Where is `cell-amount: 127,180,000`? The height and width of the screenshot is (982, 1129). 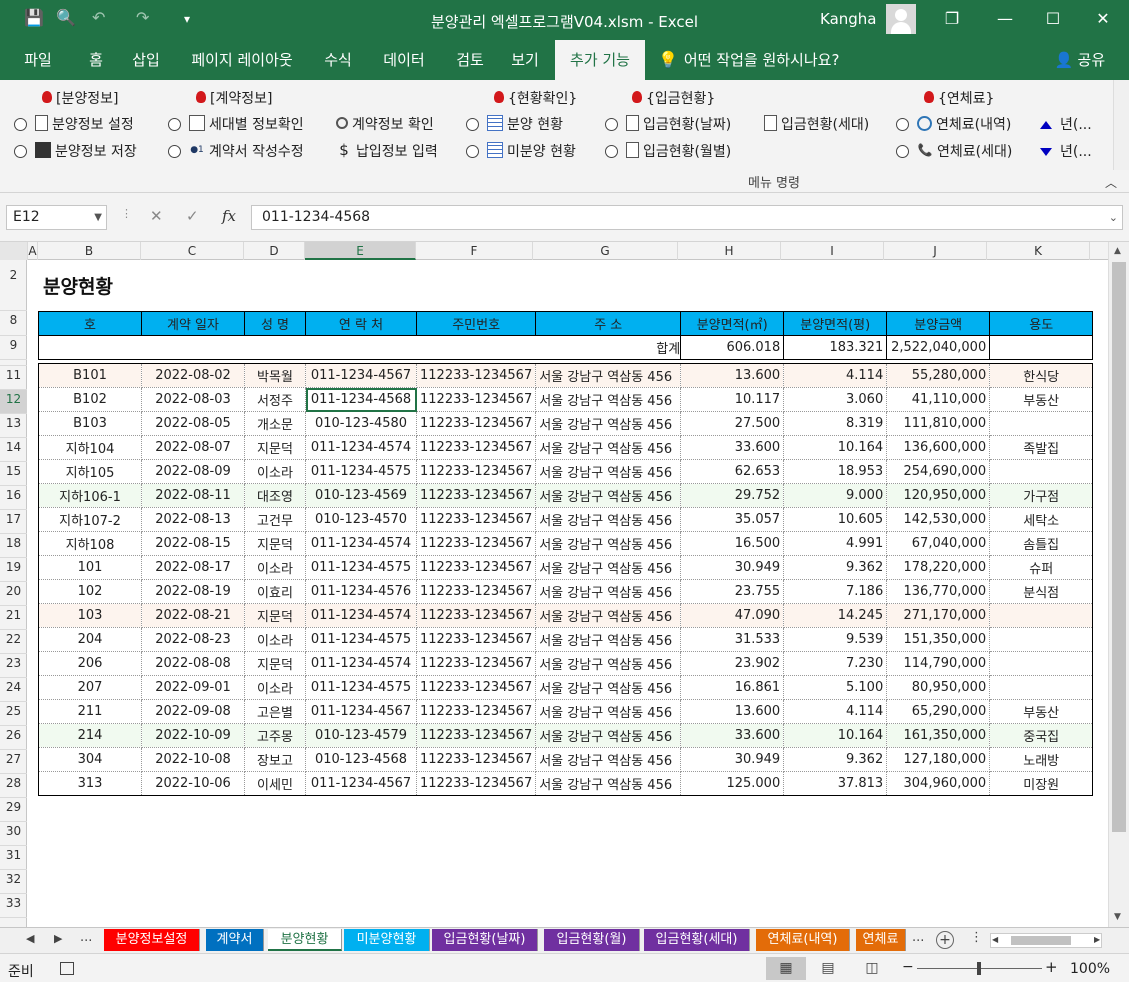
cell-amount: 127,180,000 is located at coordinates (938, 759).